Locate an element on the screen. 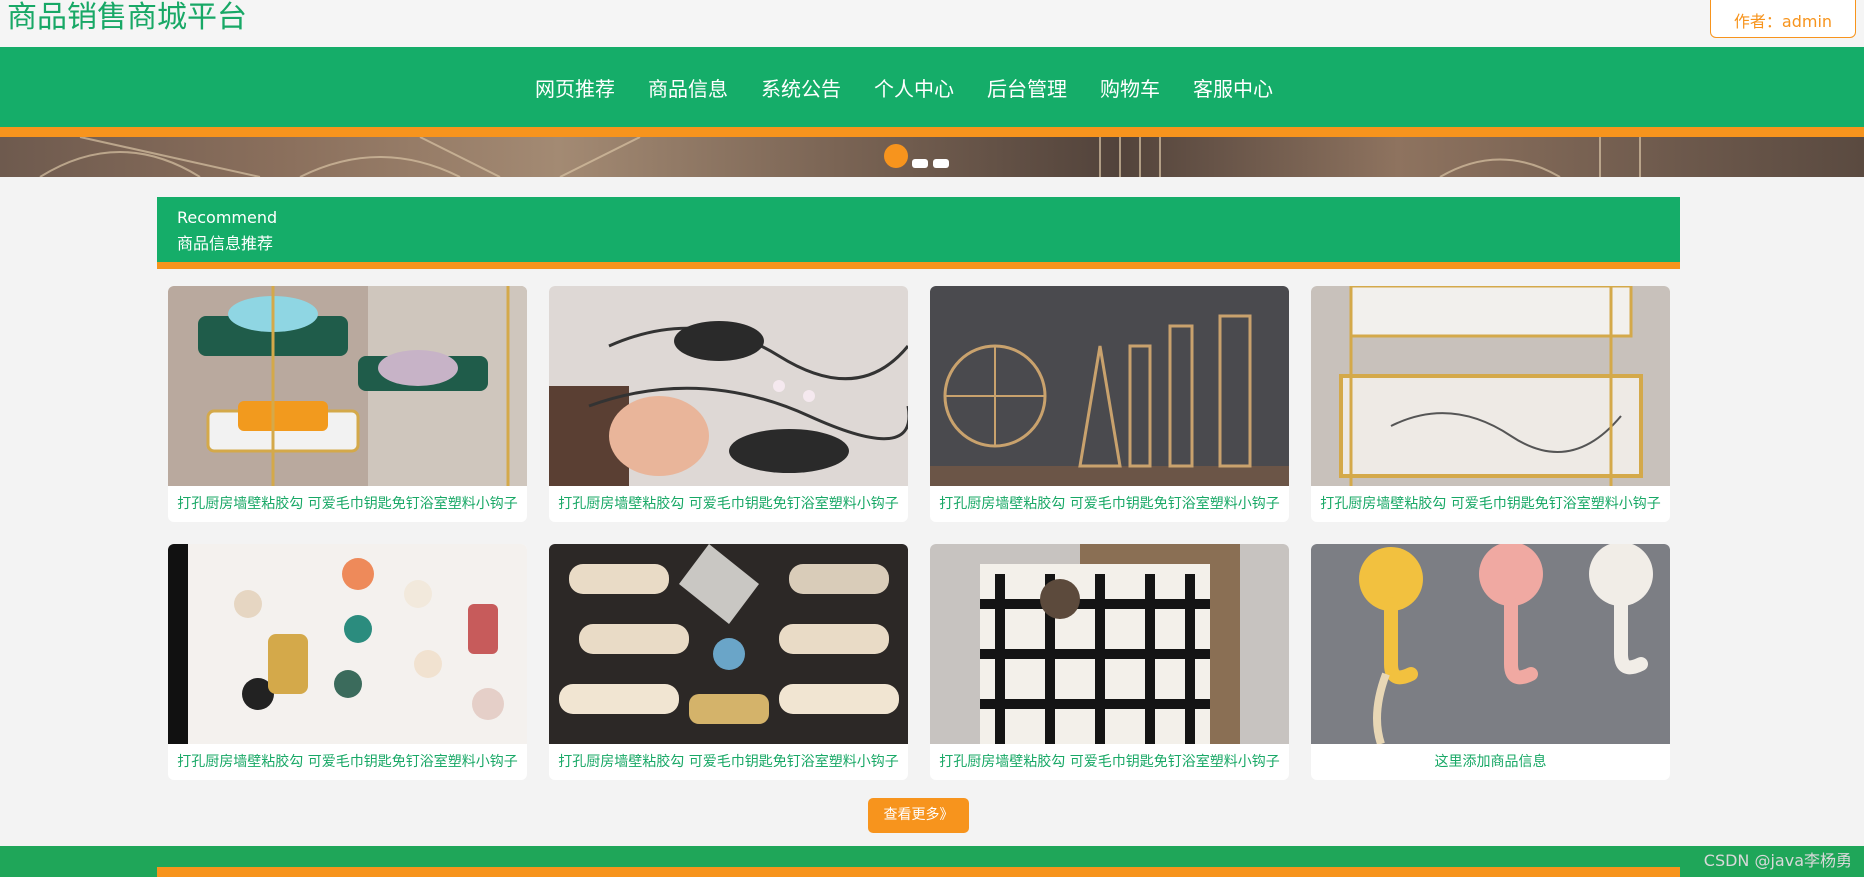  author-badge: 作者：admin is located at coordinates (1783, 19).